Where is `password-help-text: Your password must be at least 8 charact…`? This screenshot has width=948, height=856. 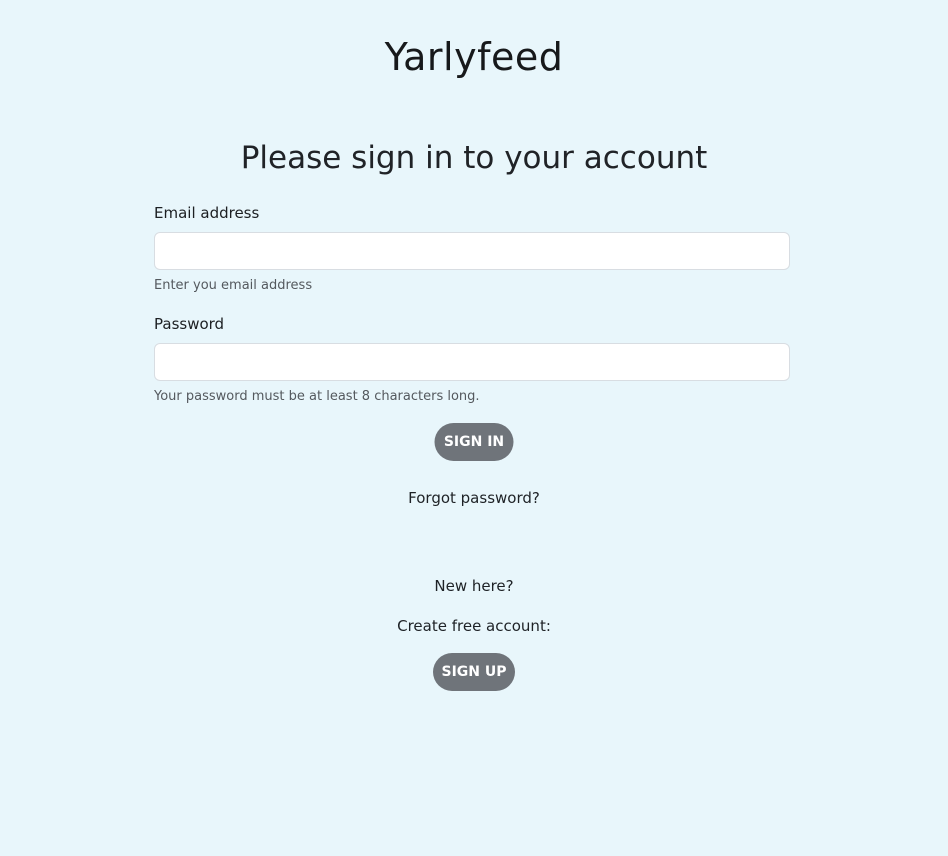
password-help-text: Your password must be at least 8 charact… is located at coordinates (317, 396).